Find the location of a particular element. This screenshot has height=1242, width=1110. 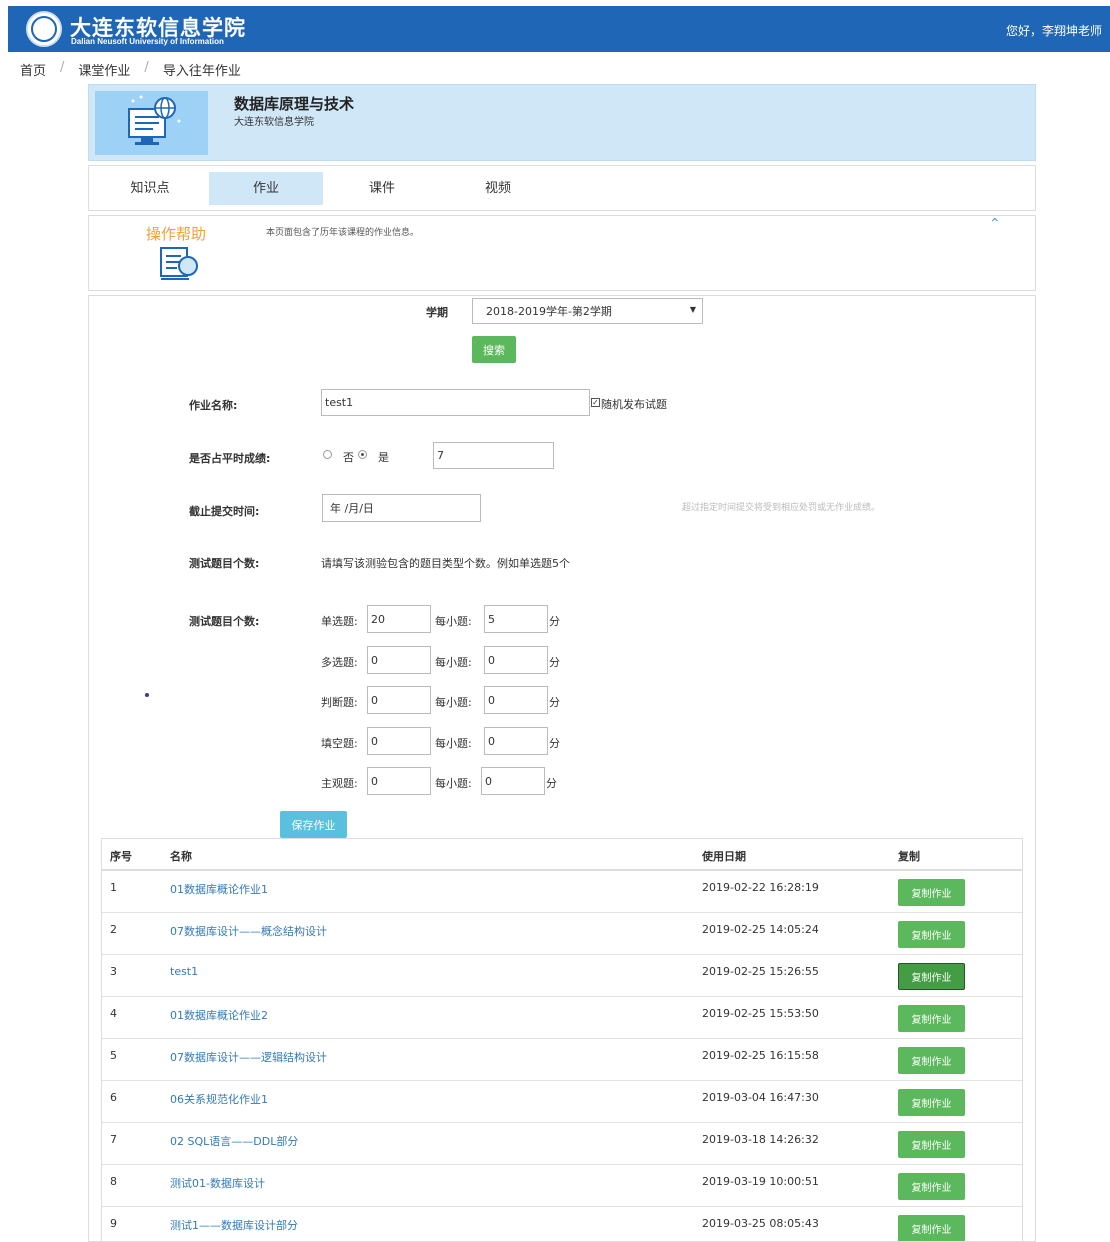

breadcrumb-home: 首页 is located at coordinates (33, 69).